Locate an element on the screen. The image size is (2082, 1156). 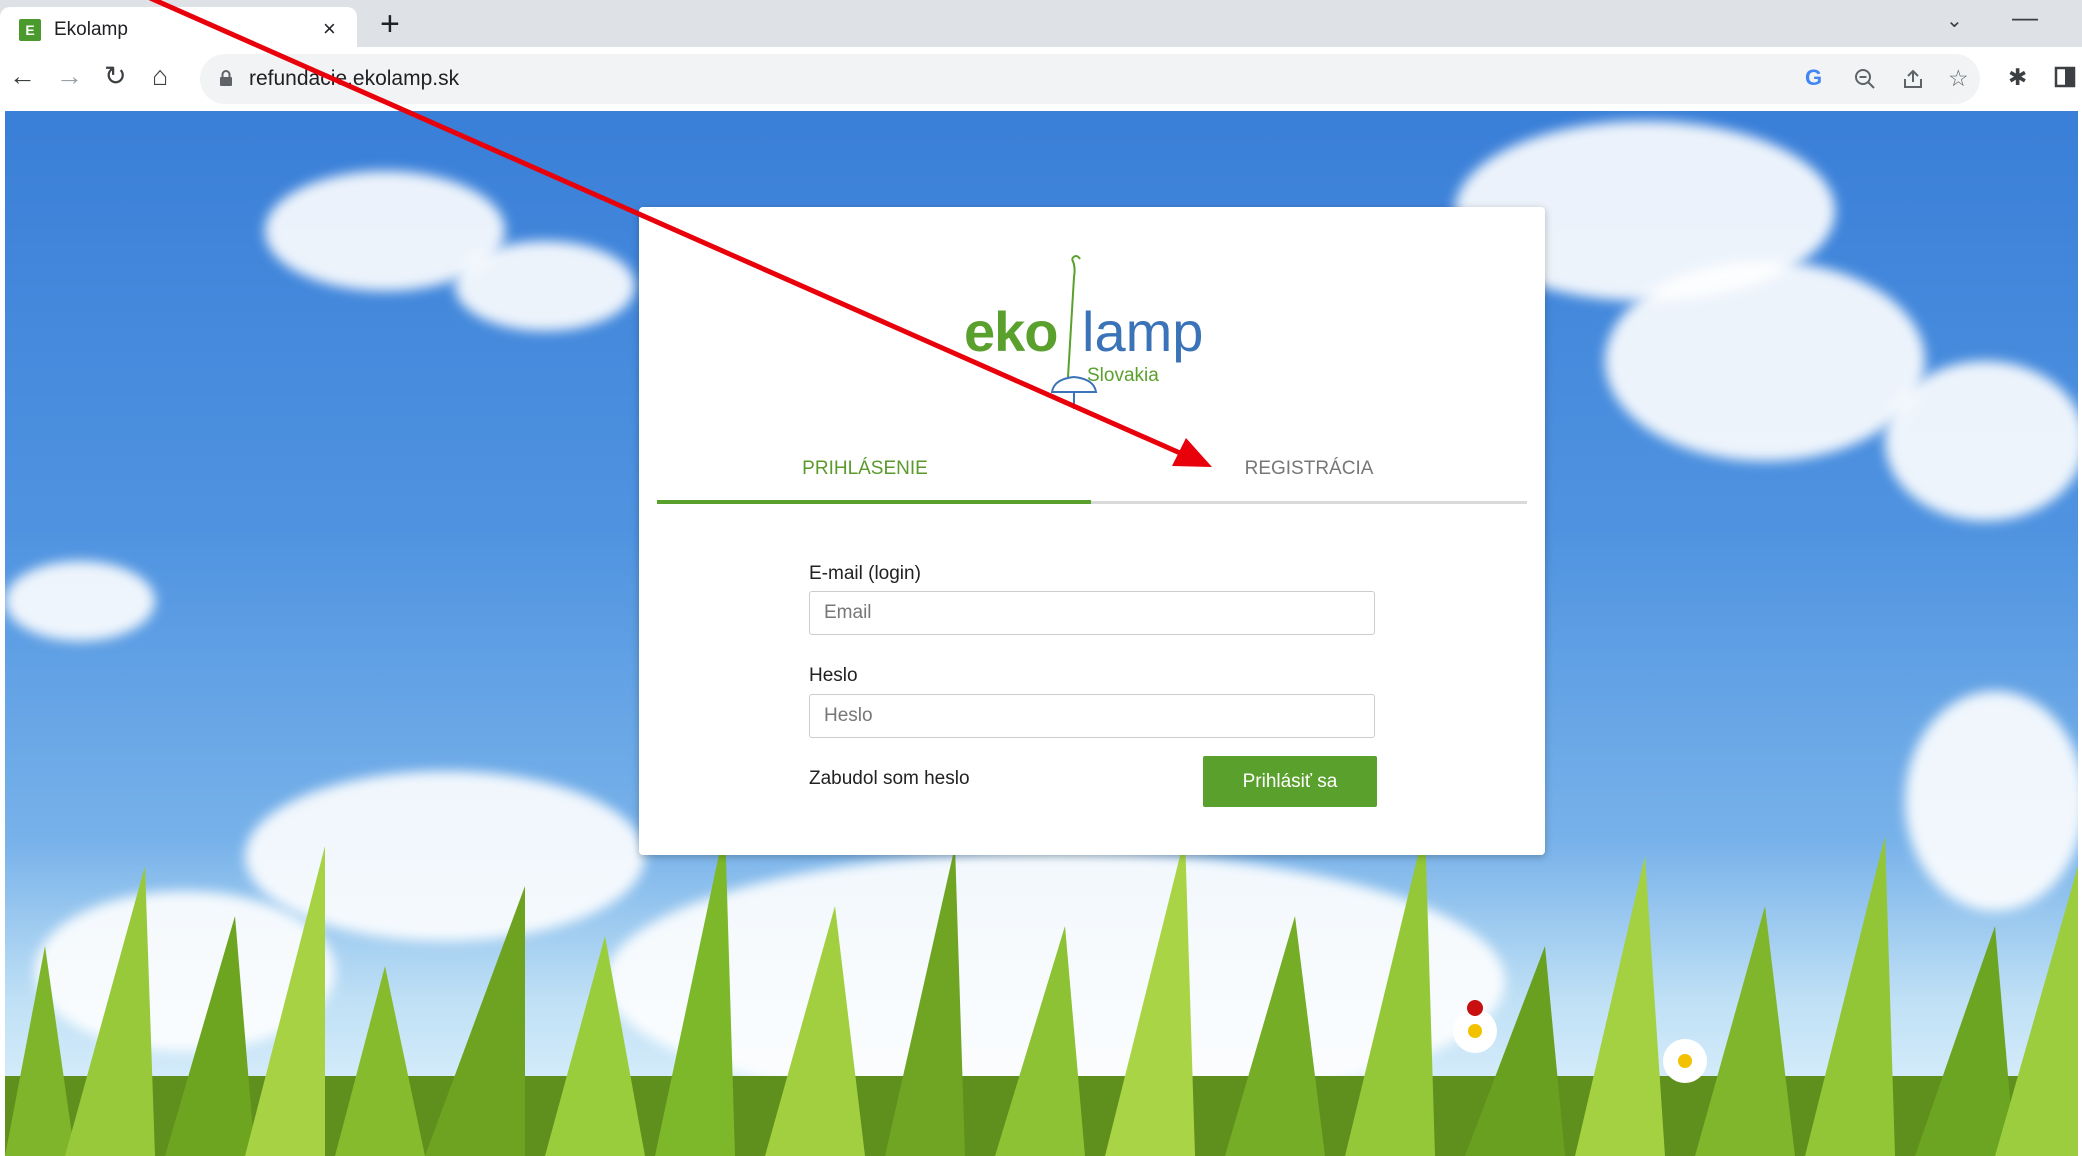
ekolamp-favicon-icon: E is located at coordinates (30, 30).